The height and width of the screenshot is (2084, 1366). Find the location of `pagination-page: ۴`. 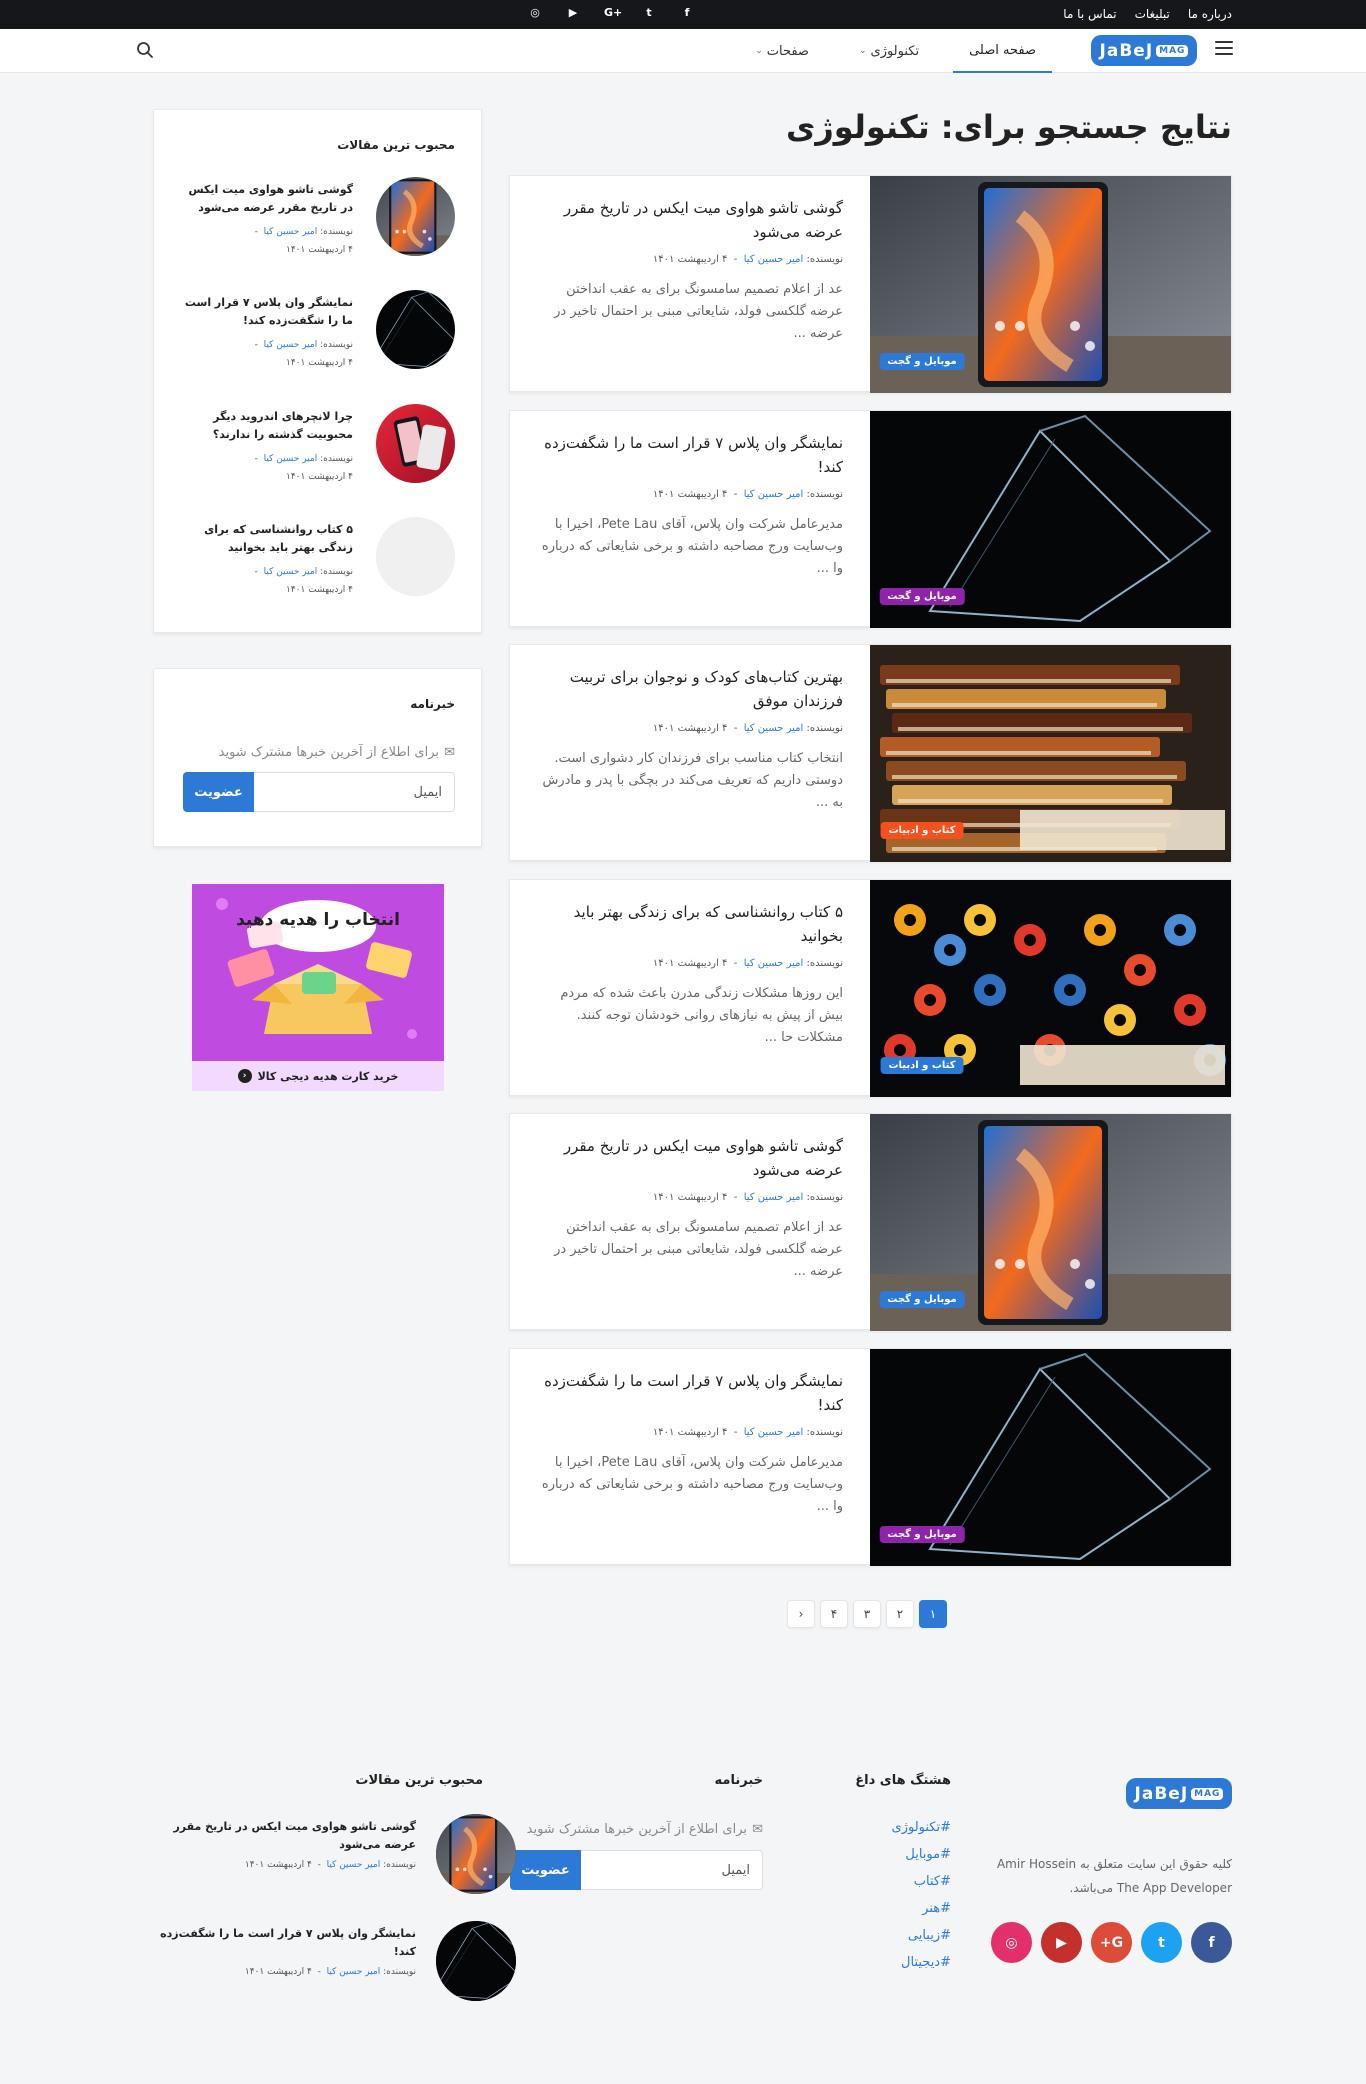

pagination-page: ۴ is located at coordinates (834, 1614).